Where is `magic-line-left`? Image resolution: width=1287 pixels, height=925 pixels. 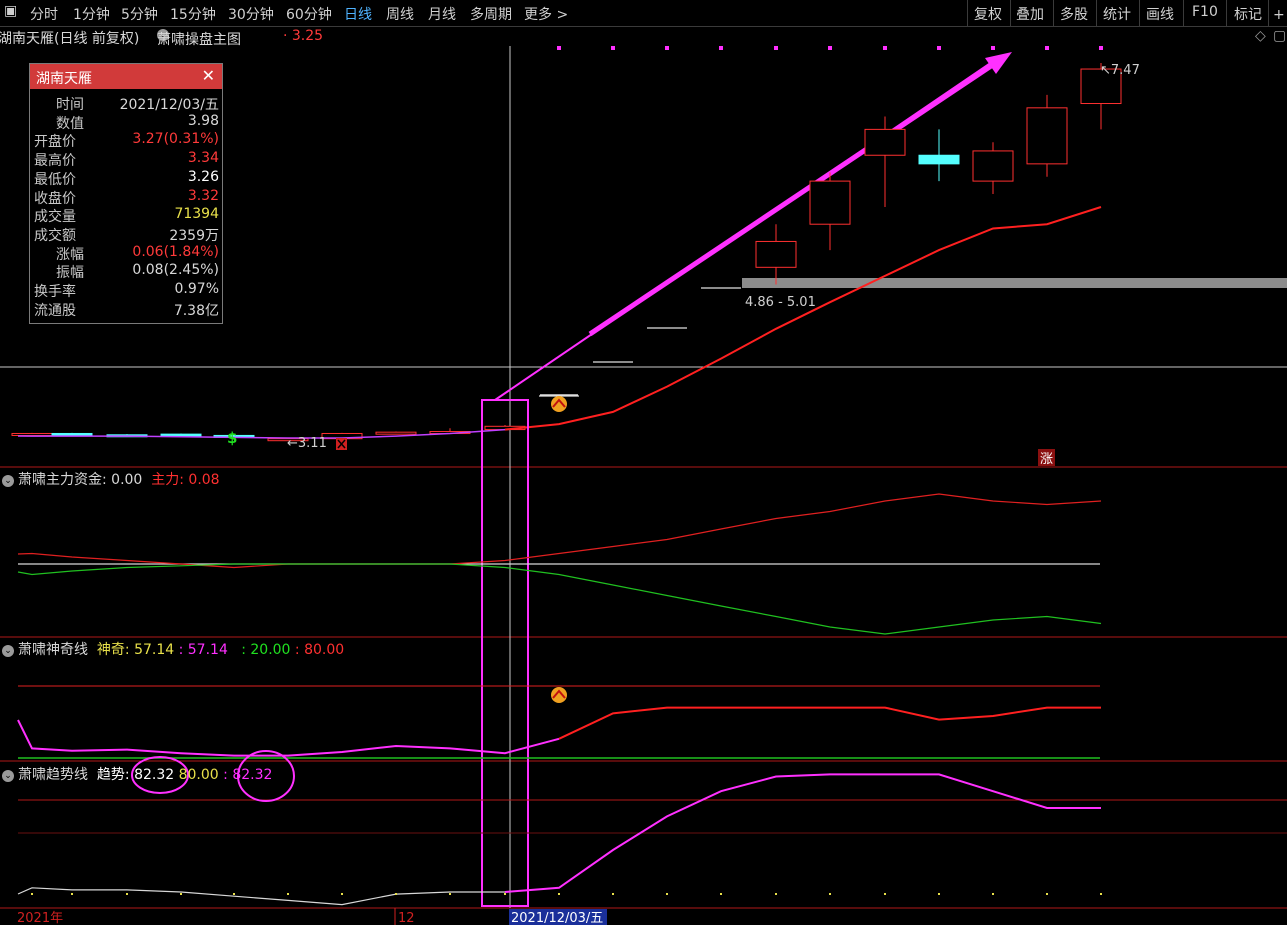
magic-line-left is located at coordinates (288, 738).